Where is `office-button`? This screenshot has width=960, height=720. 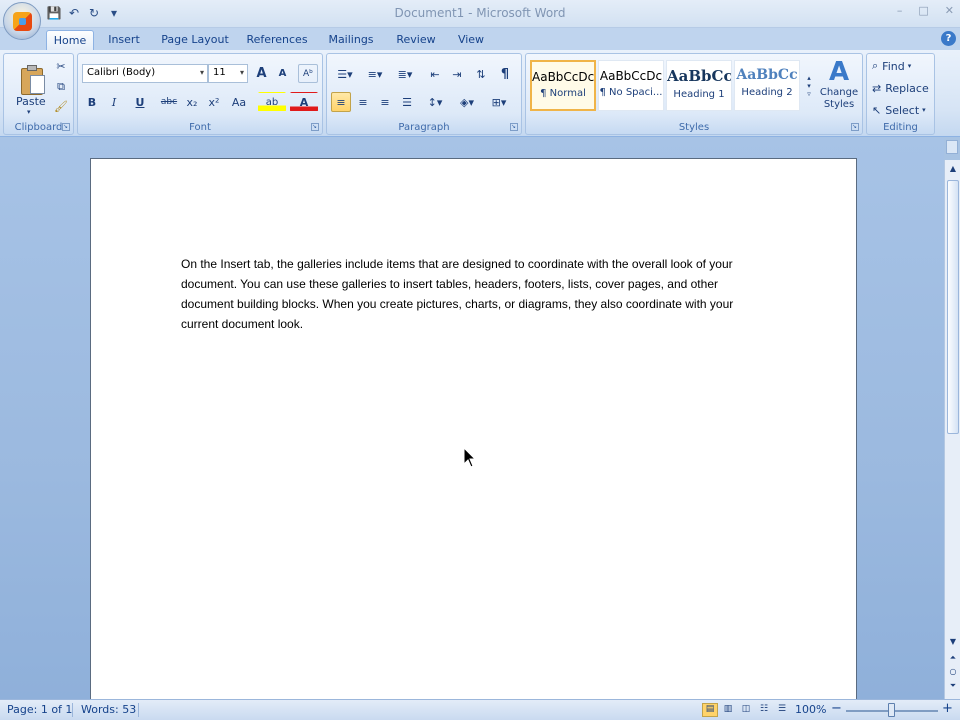
office-button is located at coordinates (22, 21).